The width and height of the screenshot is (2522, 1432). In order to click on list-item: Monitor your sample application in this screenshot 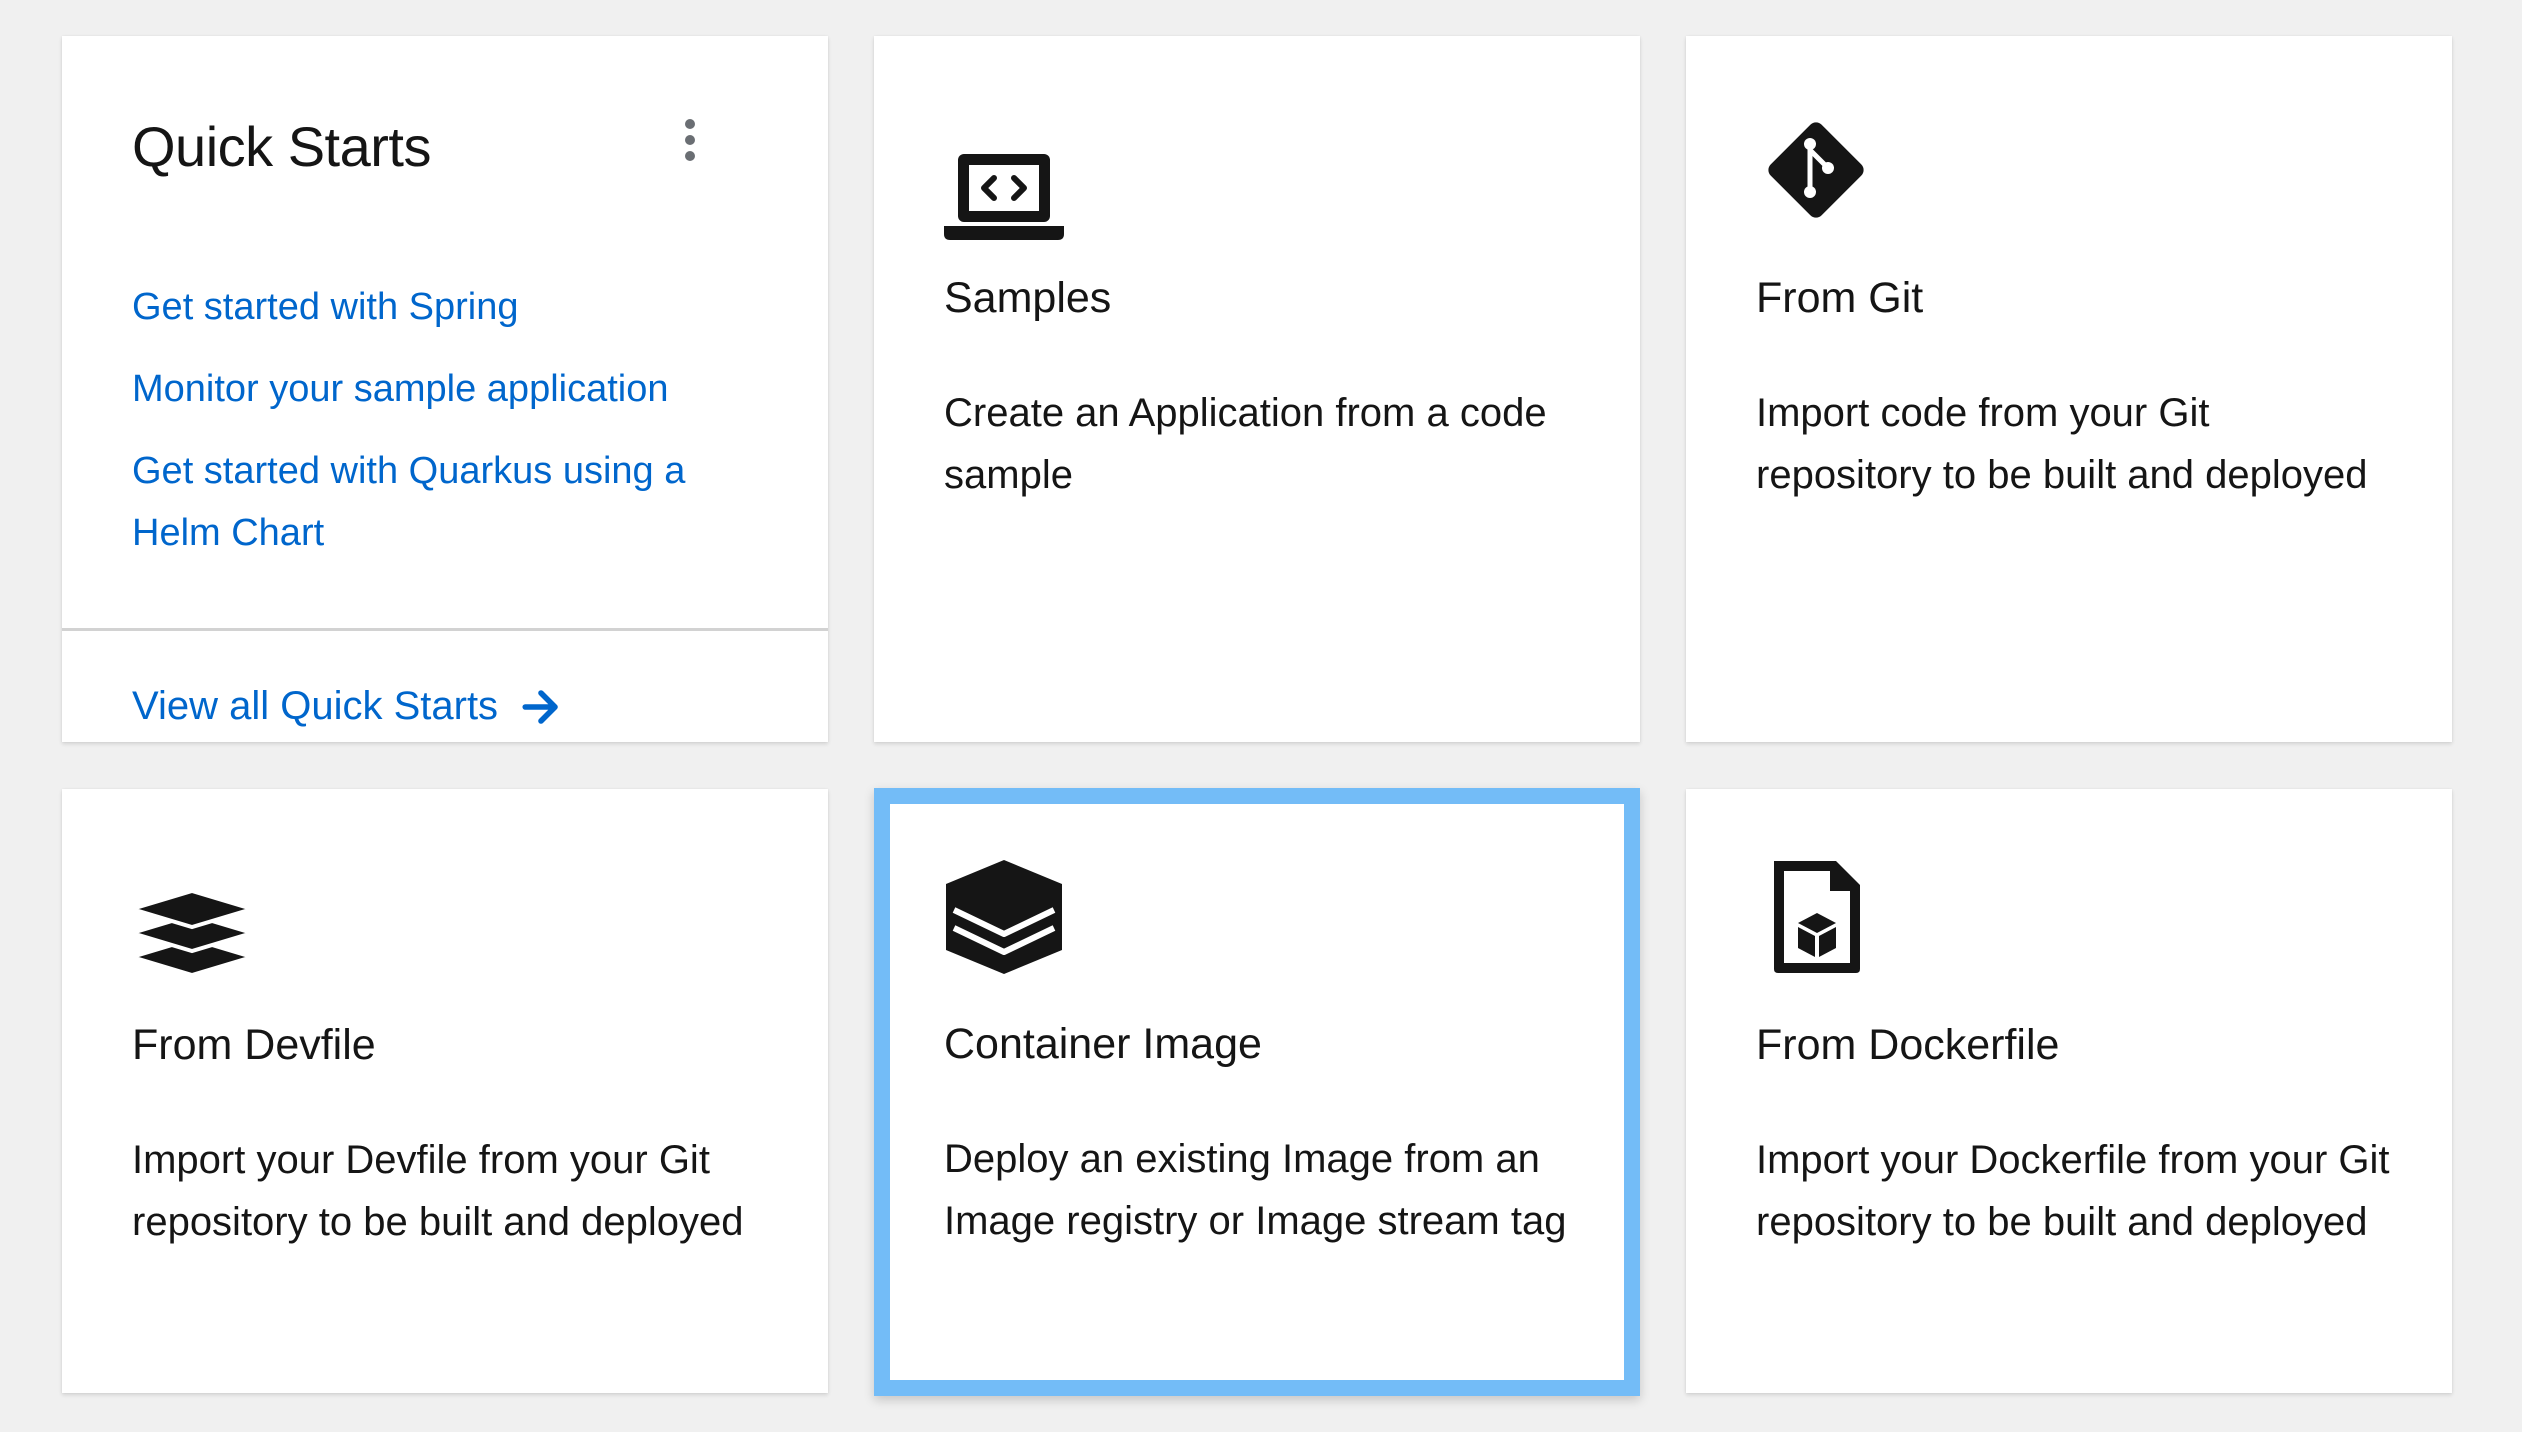, I will do `click(452, 389)`.